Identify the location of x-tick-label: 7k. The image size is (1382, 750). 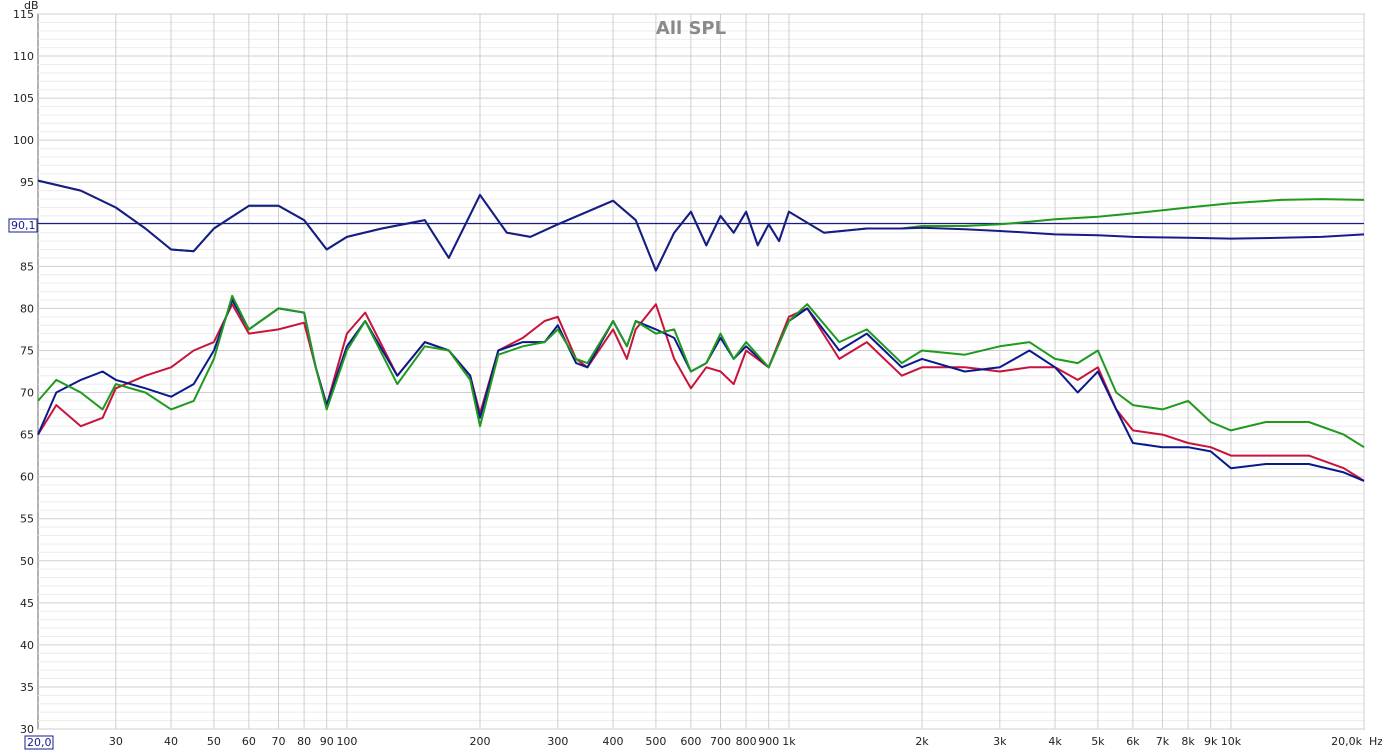
(1163, 741).